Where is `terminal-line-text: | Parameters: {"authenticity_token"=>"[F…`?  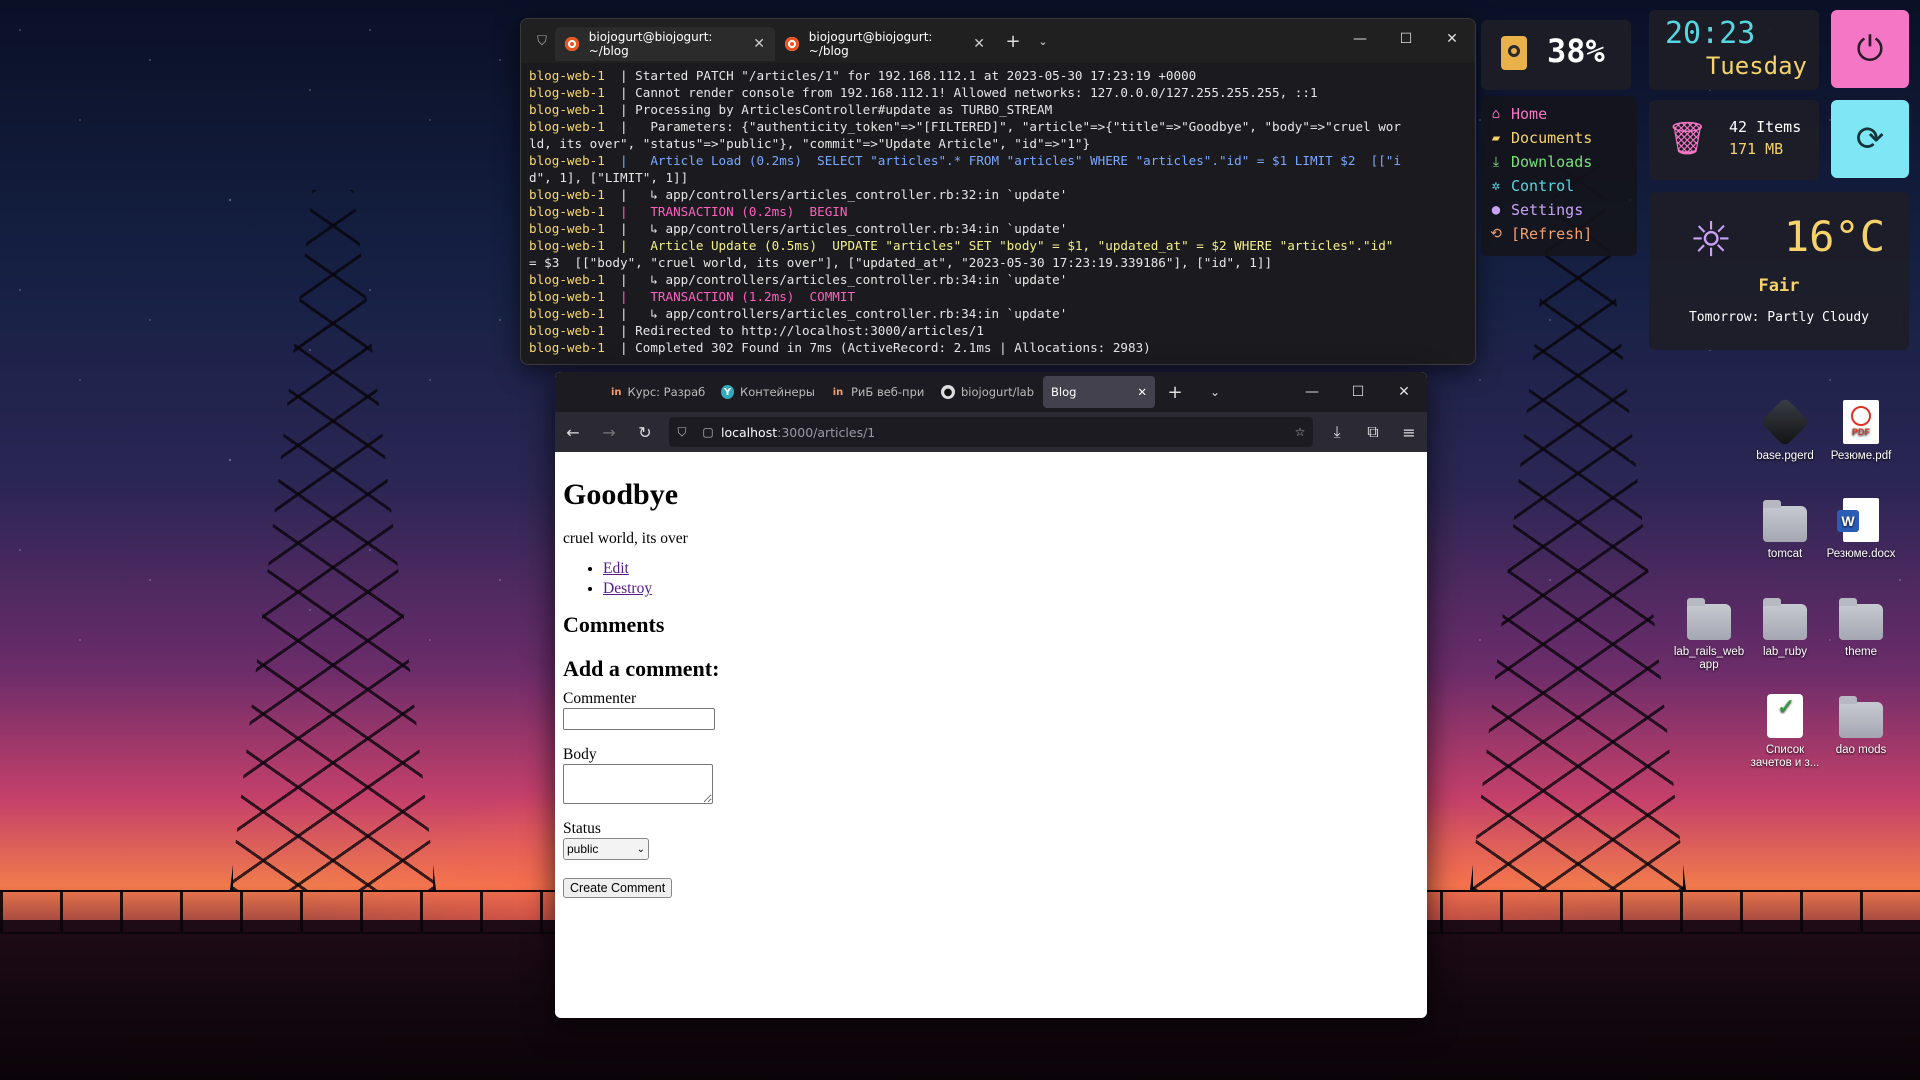 terminal-line-text: | Parameters: {"authenticity_token"=>"[F… is located at coordinates (1002, 126).